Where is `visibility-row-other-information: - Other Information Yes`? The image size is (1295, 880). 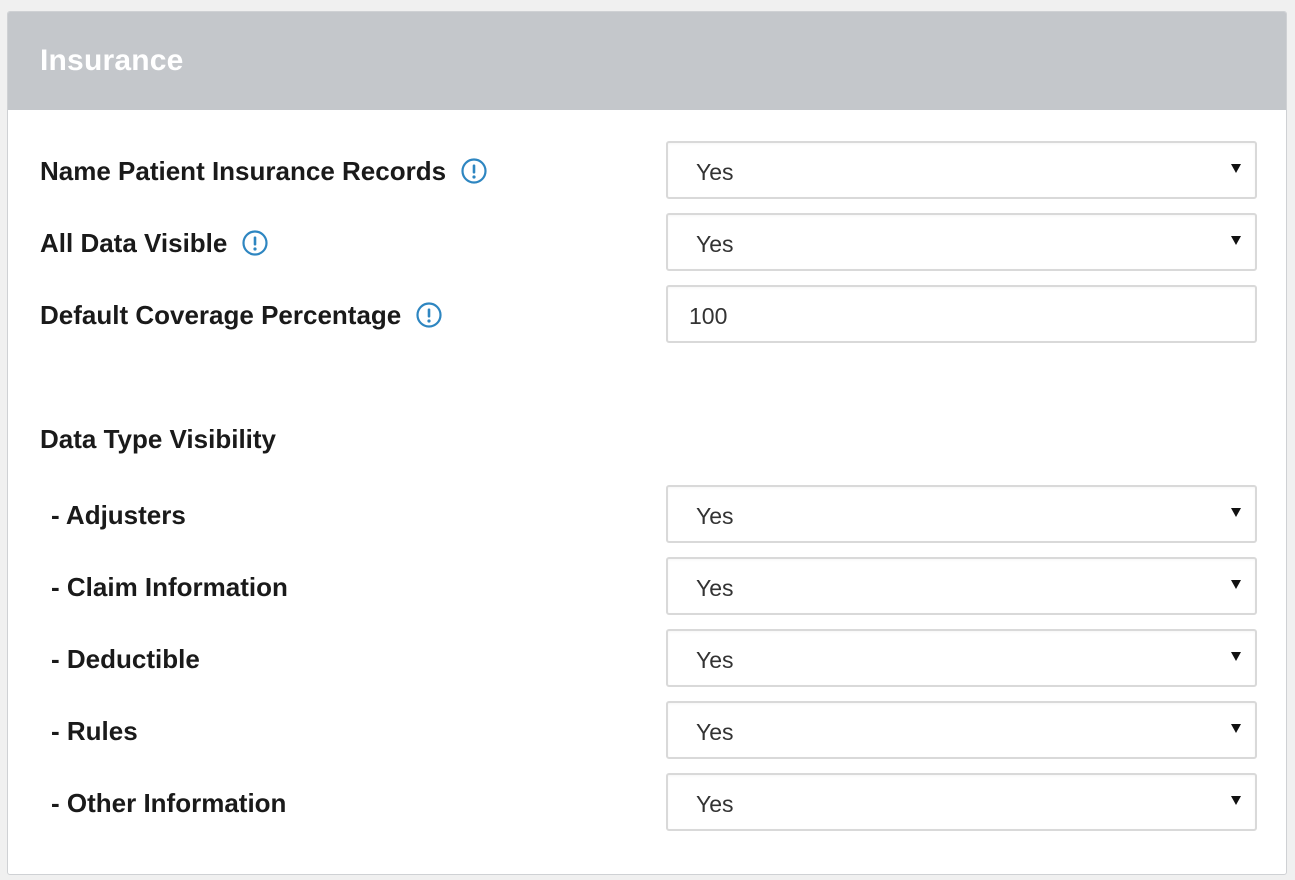 visibility-row-other-information: - Other Information Yes is located at coordinates (647, 803).